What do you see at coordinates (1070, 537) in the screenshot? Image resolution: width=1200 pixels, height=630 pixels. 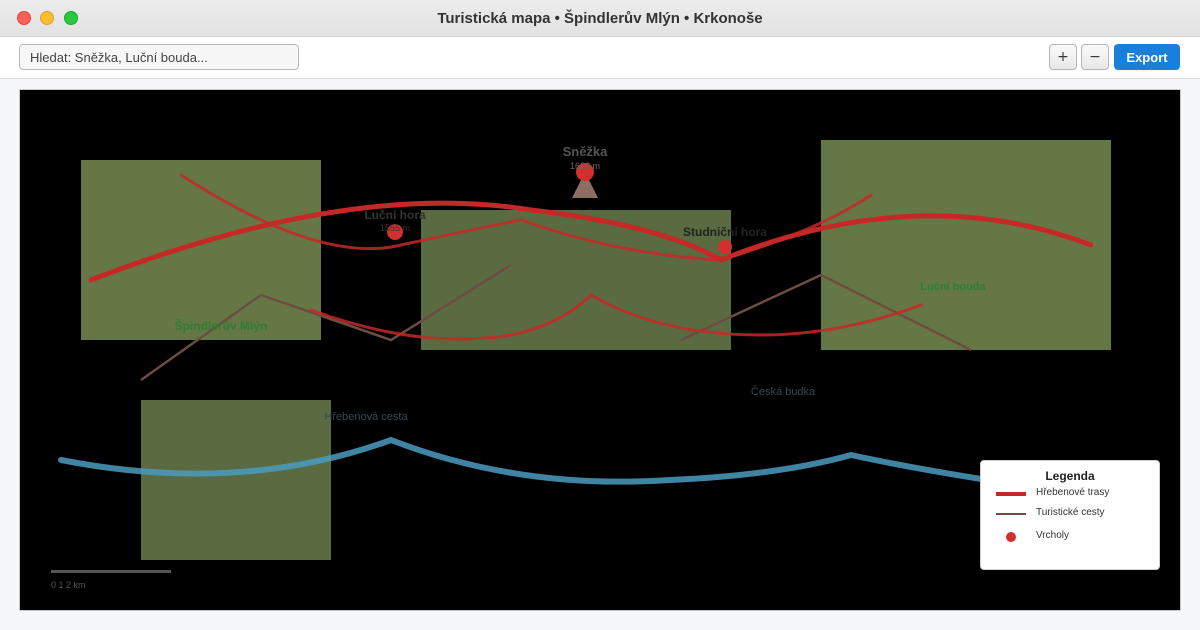 I see `legend-item-peak: Vrcholy` at bounding box center [1070, 537].